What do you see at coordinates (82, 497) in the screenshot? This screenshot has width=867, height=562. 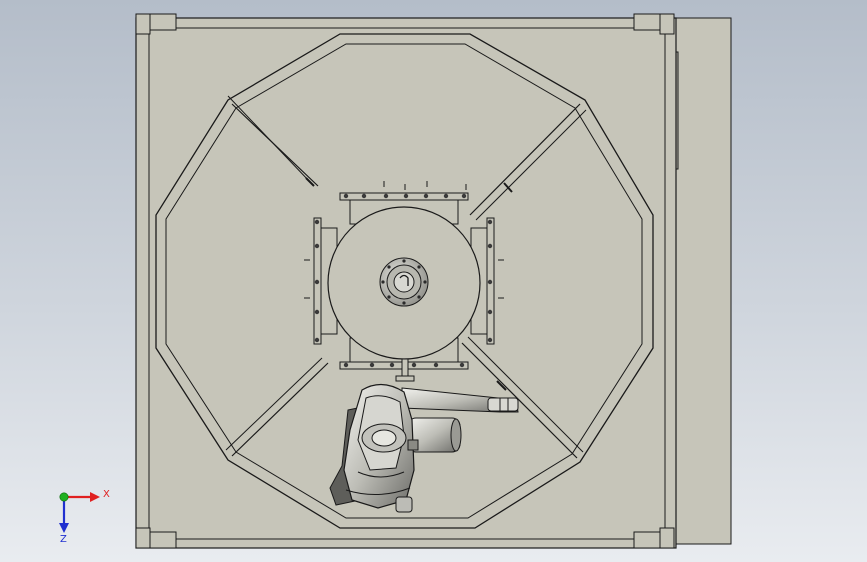 I see `x-axis-arrow-icon` at bounding box center [82, 497].